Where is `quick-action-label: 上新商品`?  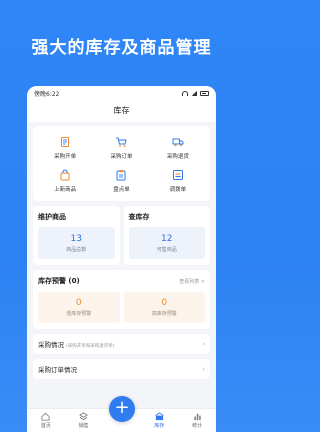 quick-action-label: 上新商品 is located at coordinates (65, 190).